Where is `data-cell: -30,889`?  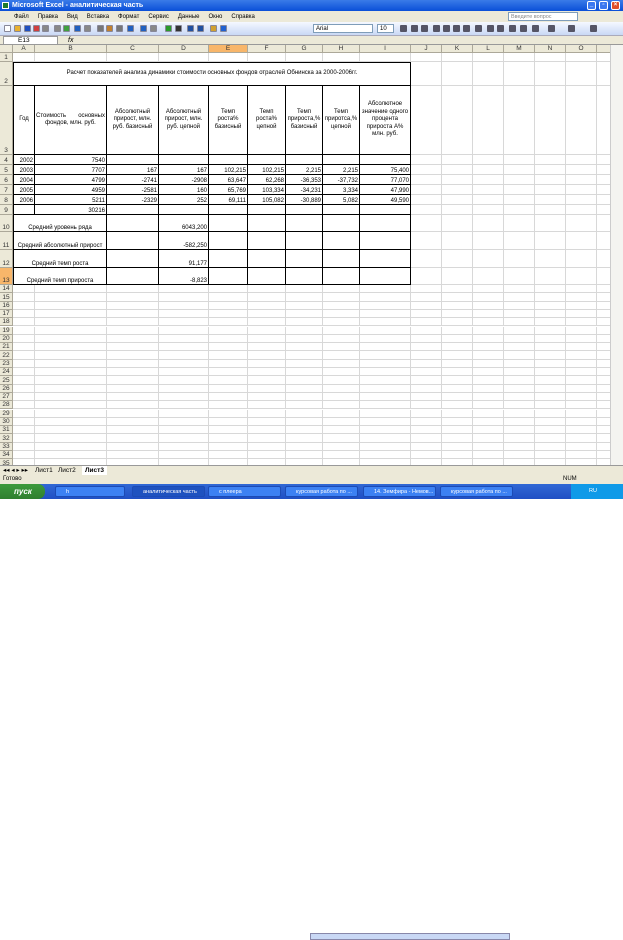
data-cell: -30,889 is located at coordinates (304, 200).